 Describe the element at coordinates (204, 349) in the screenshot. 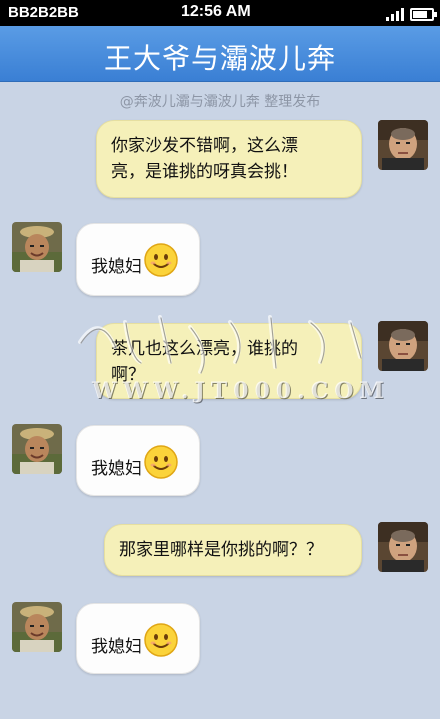

I see `message-text: 茶几也这么漂亮，谁挑的` at that location.